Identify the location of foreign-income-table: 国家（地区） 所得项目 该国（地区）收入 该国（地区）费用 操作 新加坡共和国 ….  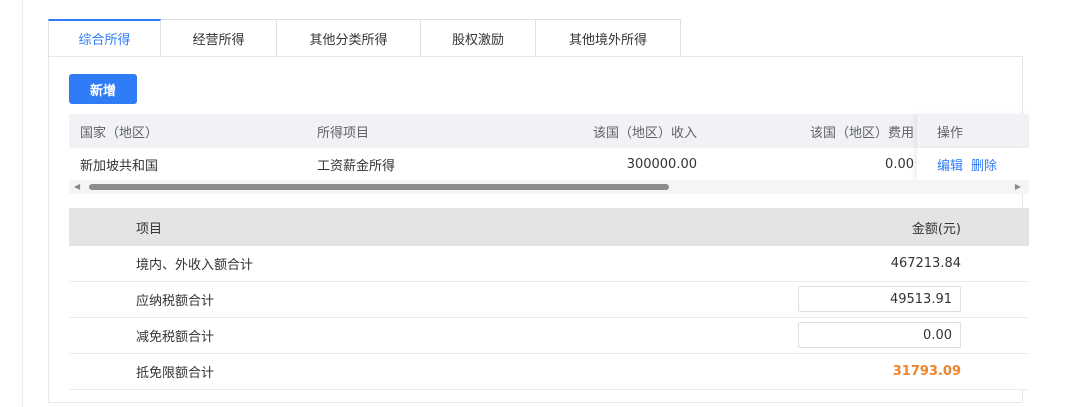
(549, 147).